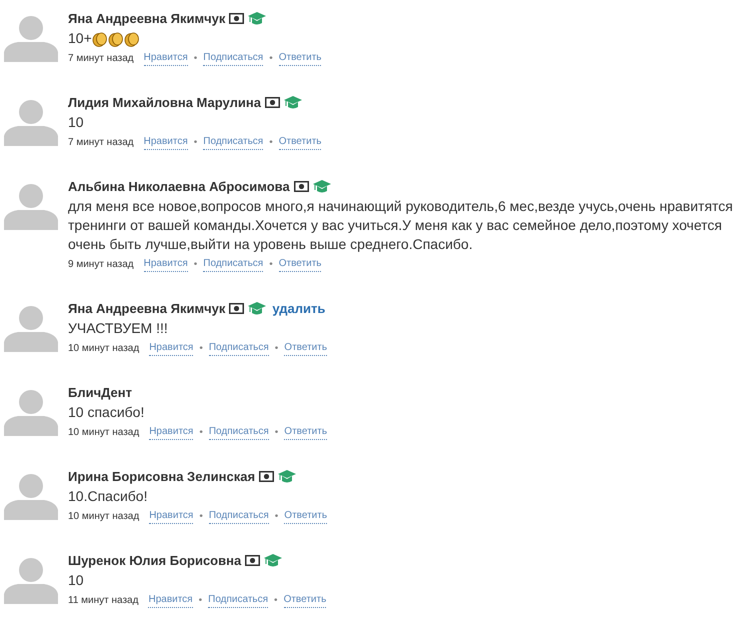 This screenshot has height=632, width=754. What do you see at coordinates (299, 308) in the screenshot?
I see `delete-link: удалить` at bounding box center [299, 308].